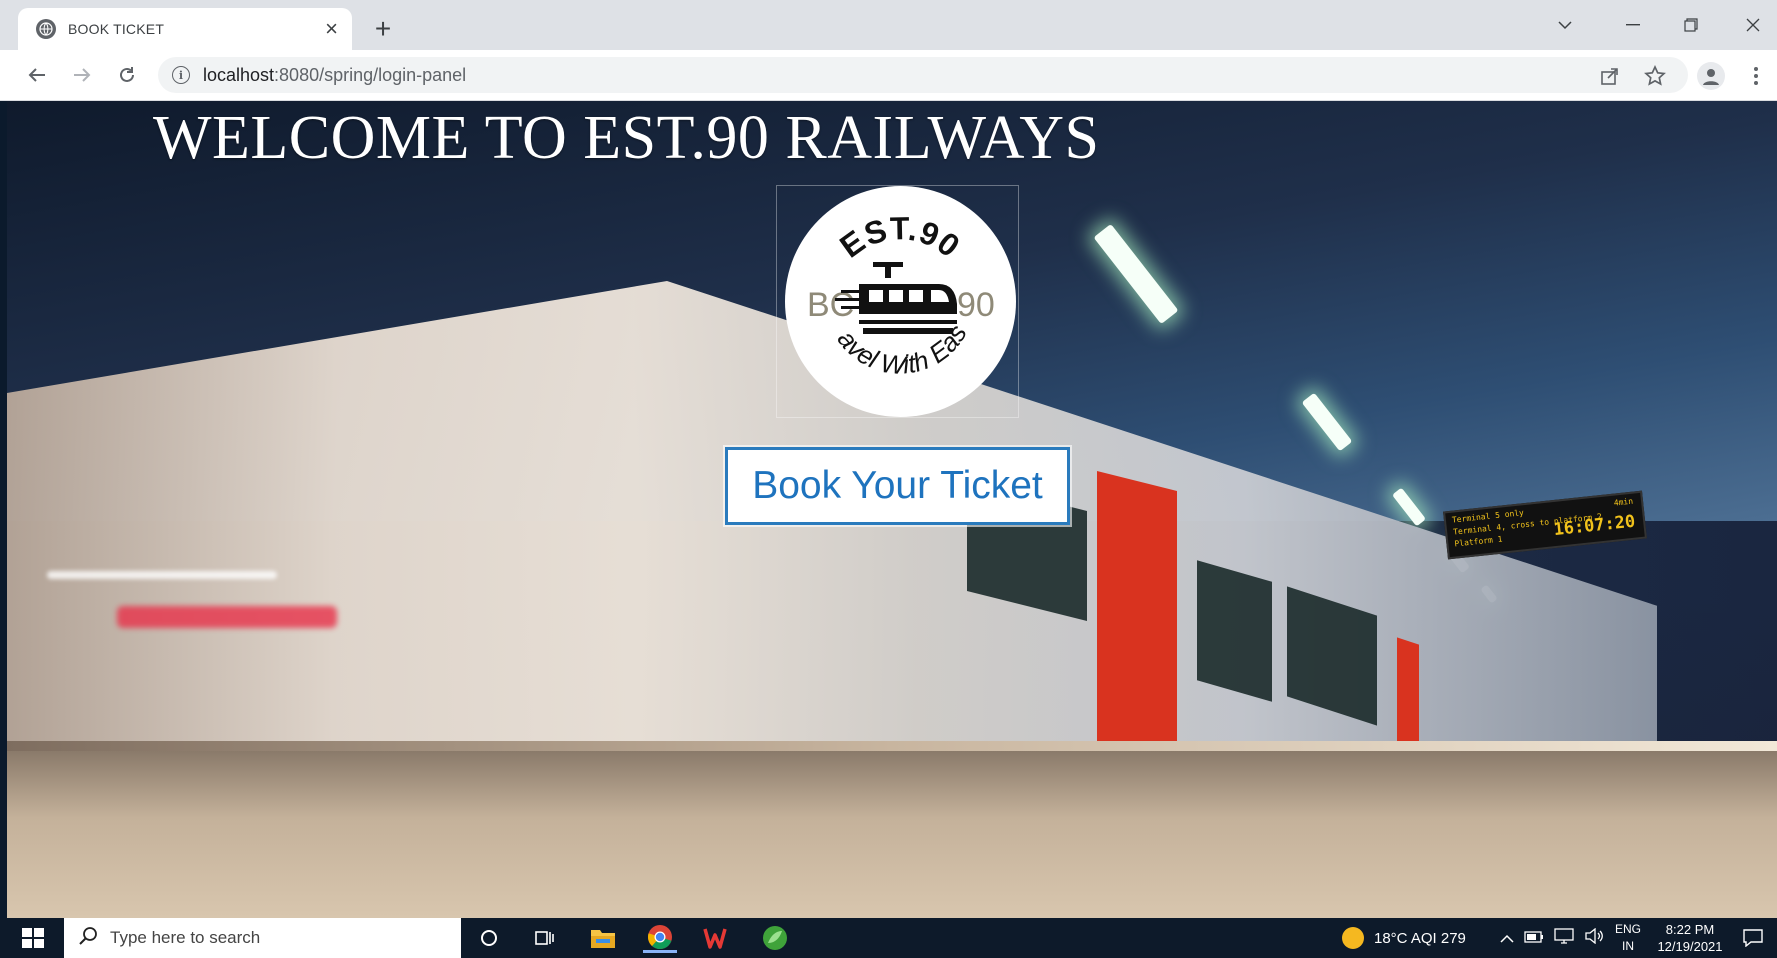 Image resolution: width=1777 pixels, height=958 pixels. I want to click on toolbar: i localhost:8080/spring/login-panel, so click(888, 75).